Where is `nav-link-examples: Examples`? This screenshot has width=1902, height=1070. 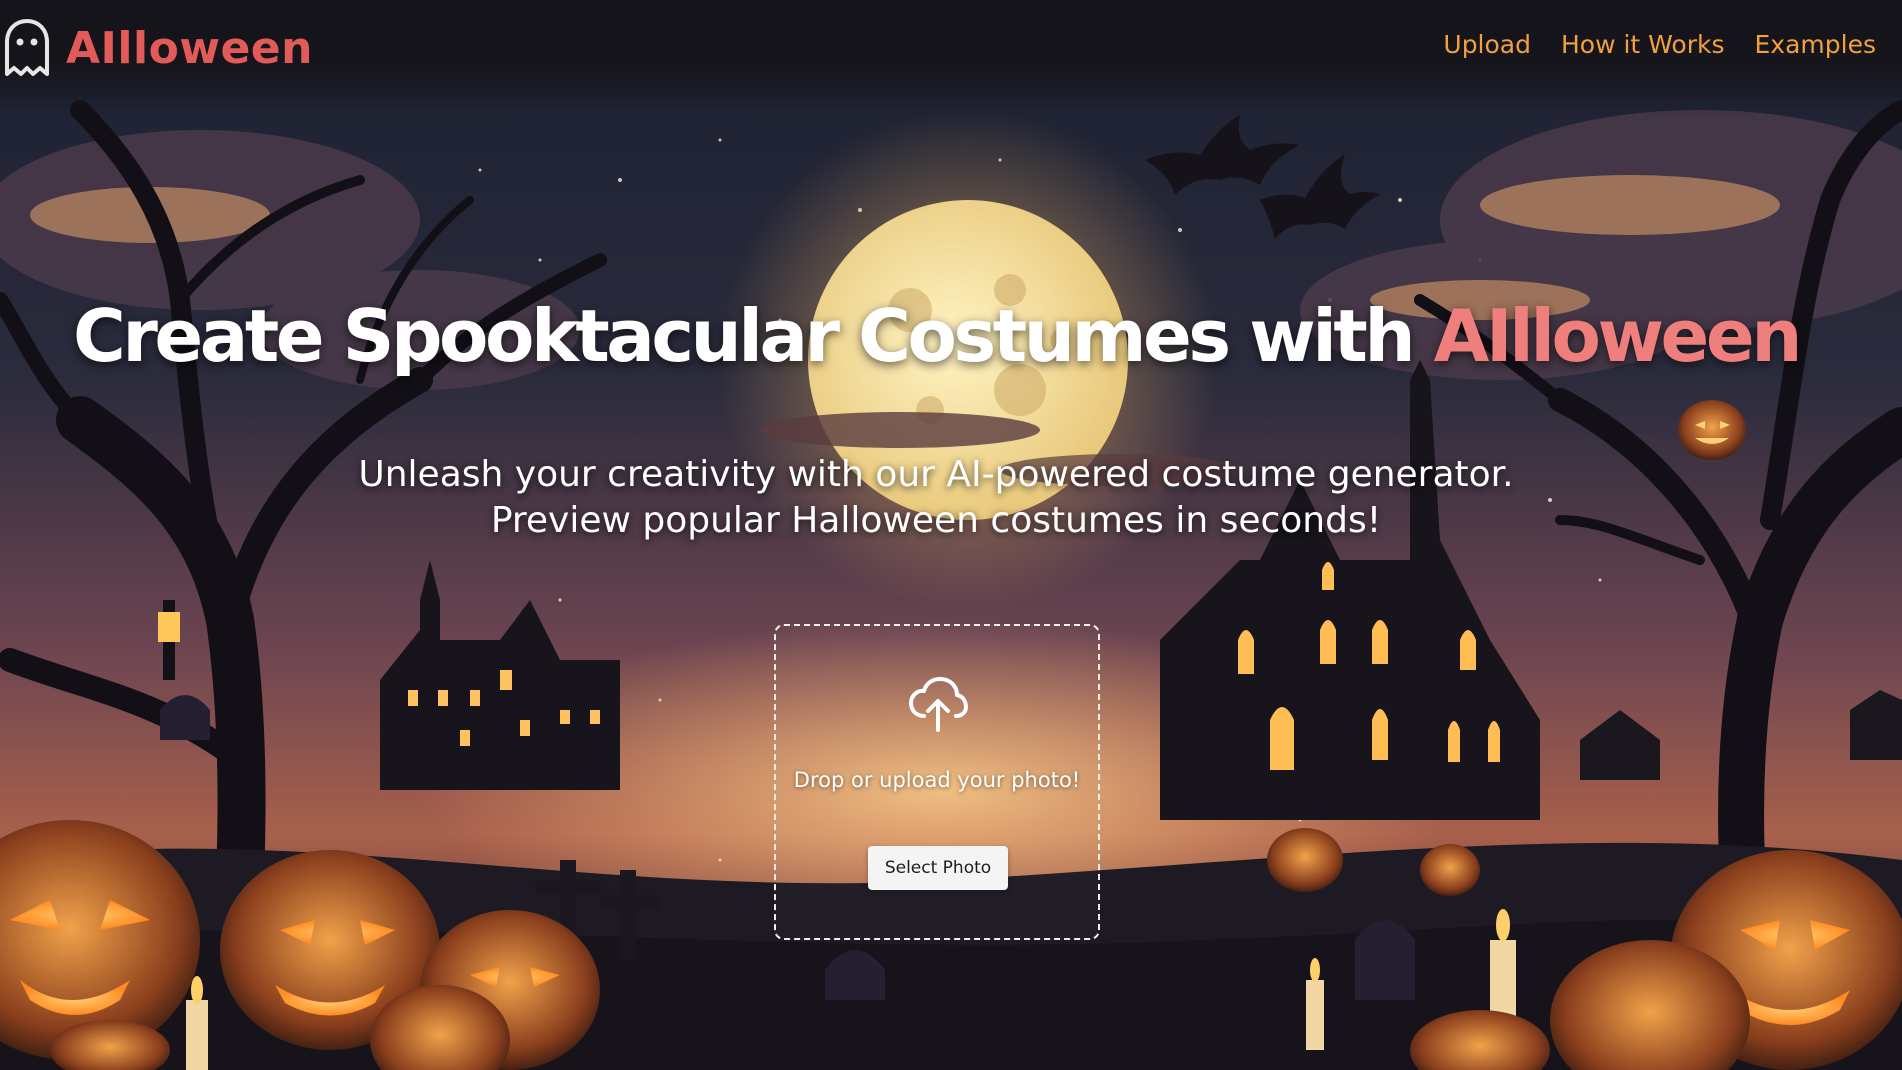 nav-link-examples: Examples is located at coordinates (1815, 44).